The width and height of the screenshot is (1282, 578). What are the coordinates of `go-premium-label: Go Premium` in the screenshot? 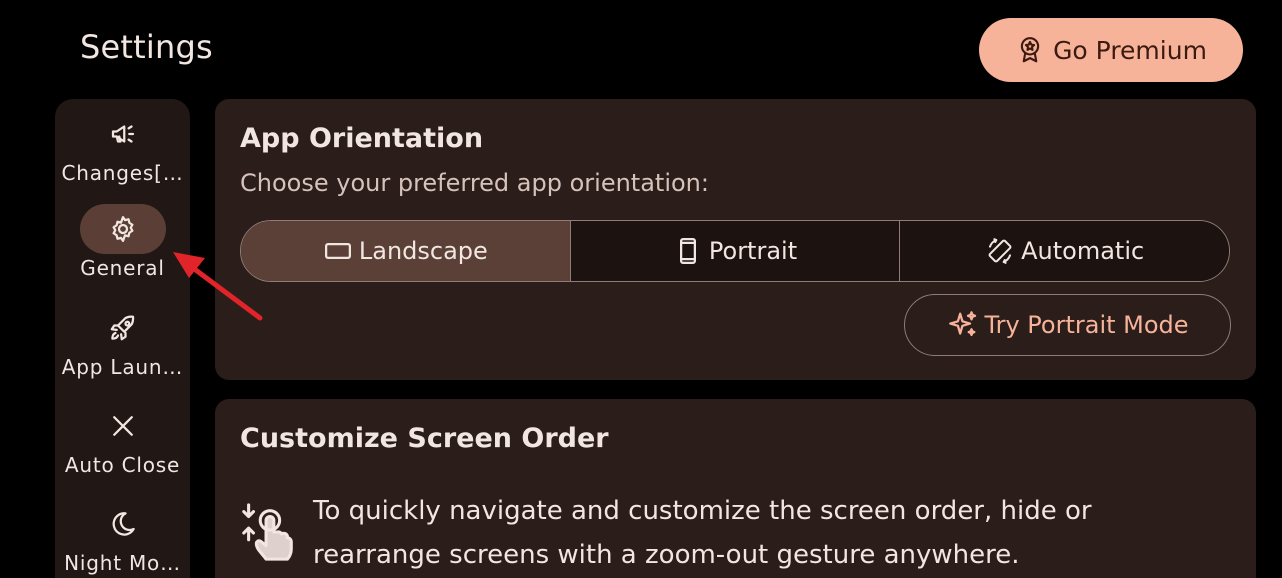 It's located at (1130, 50).